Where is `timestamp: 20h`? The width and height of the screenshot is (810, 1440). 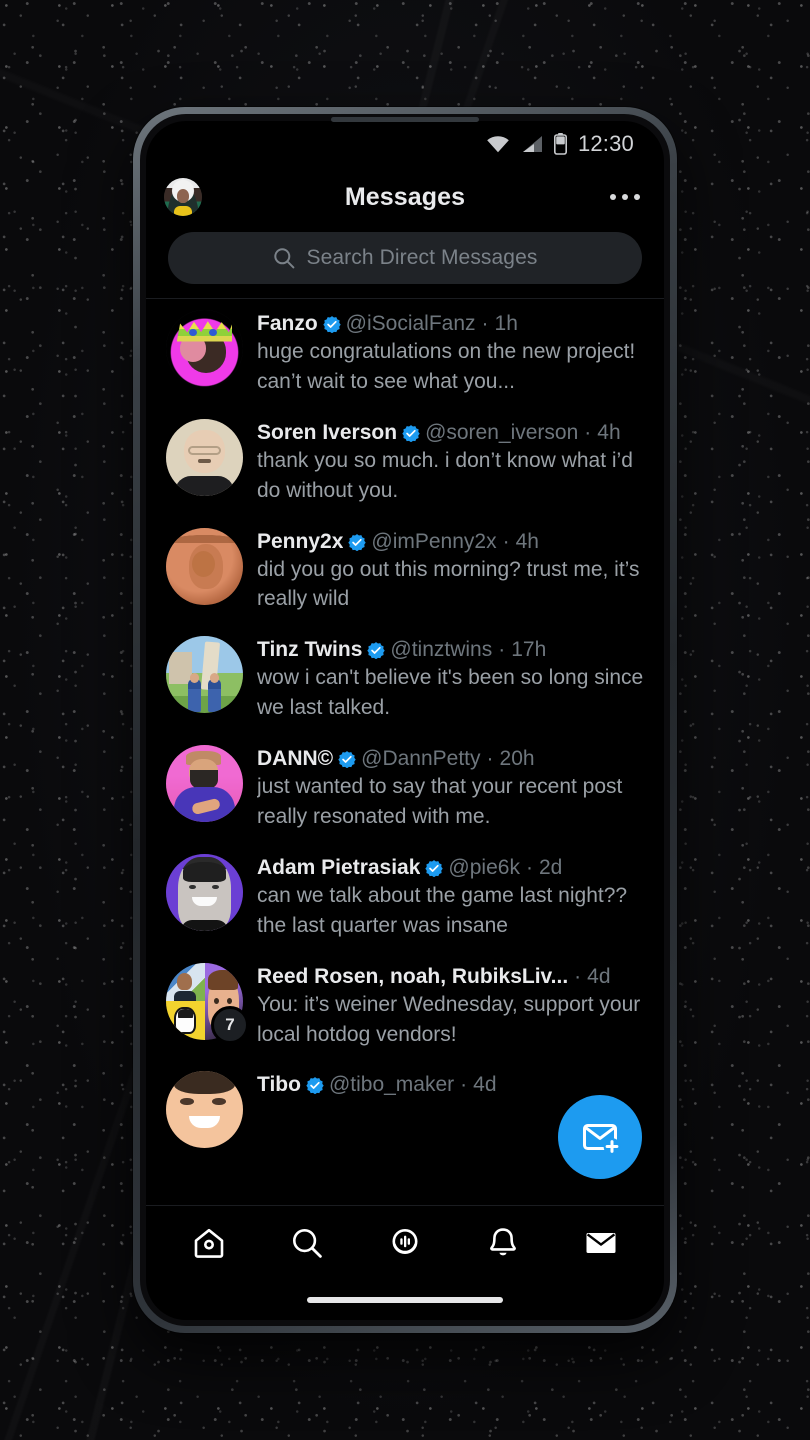 timestamp: 20h is located at coordinates (517, 759).